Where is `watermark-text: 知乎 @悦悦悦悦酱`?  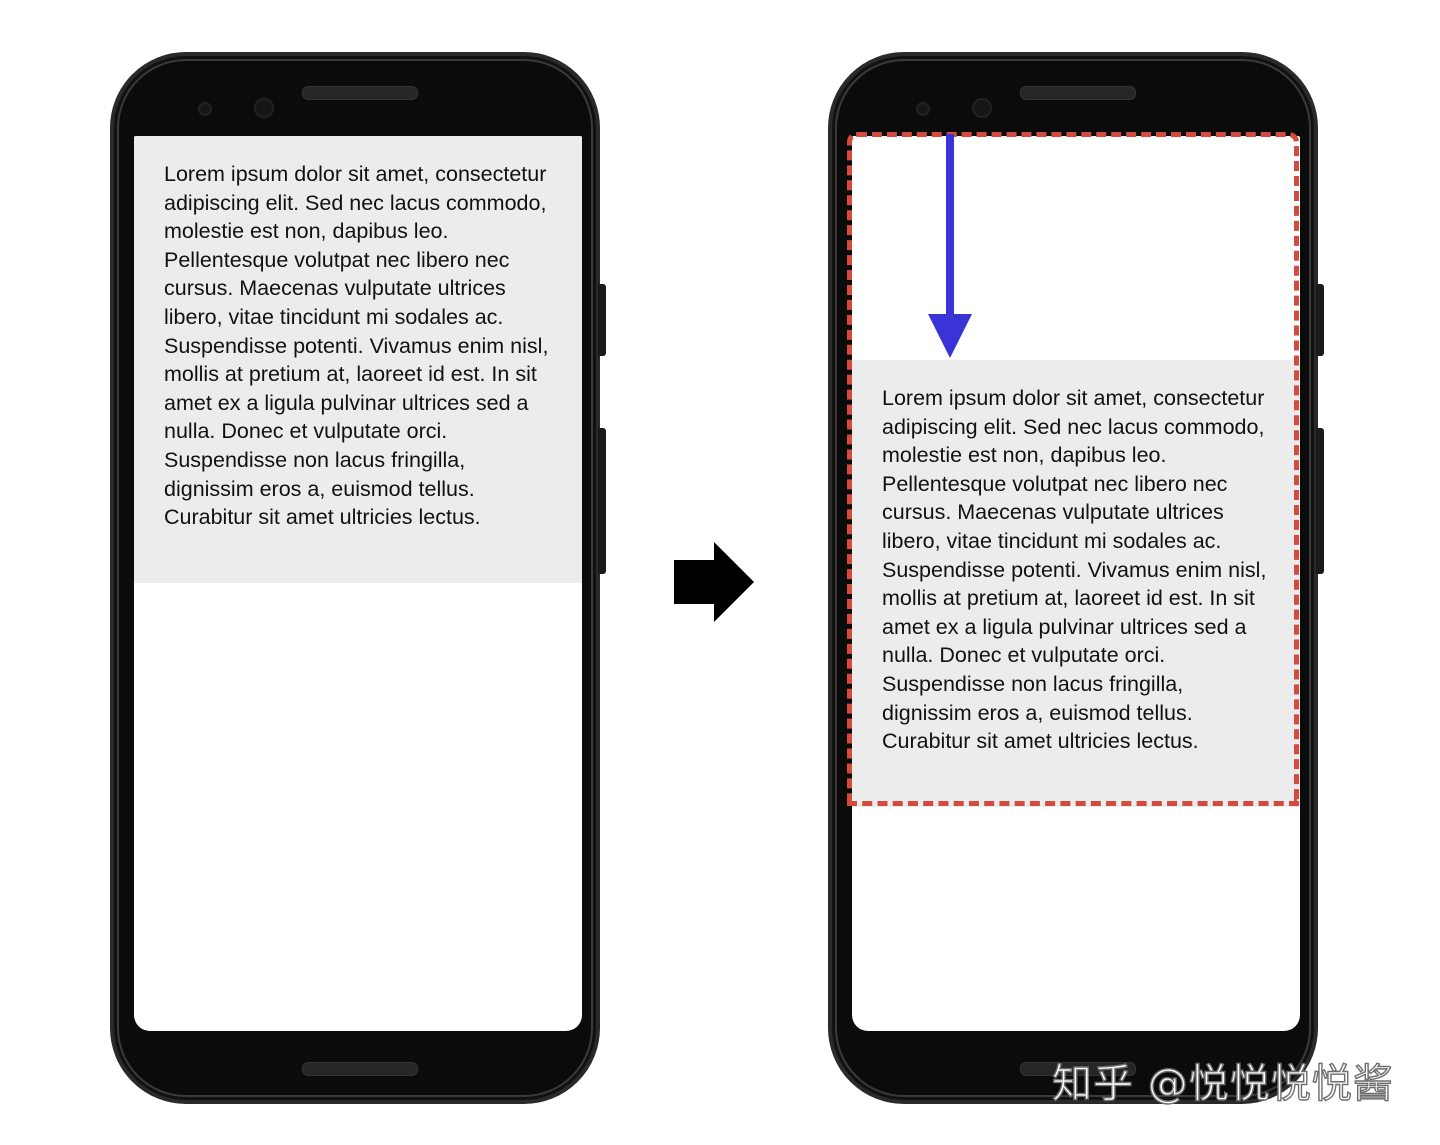
watermark-text: 知乎 @悦悦悦悦酱 is located at coordinates (1222, 1083).